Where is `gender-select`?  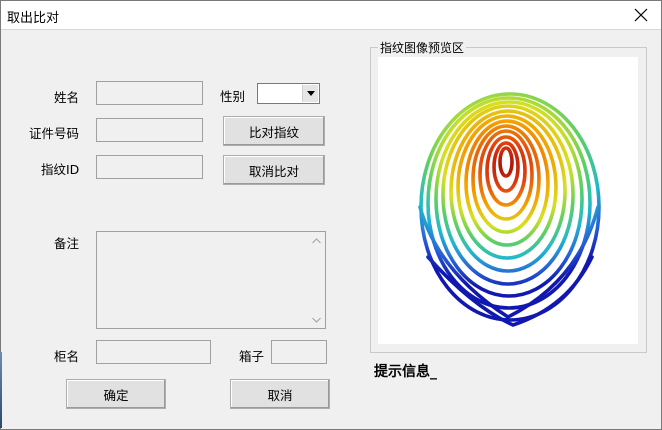 gender-select is located at coordinates (288, 93).